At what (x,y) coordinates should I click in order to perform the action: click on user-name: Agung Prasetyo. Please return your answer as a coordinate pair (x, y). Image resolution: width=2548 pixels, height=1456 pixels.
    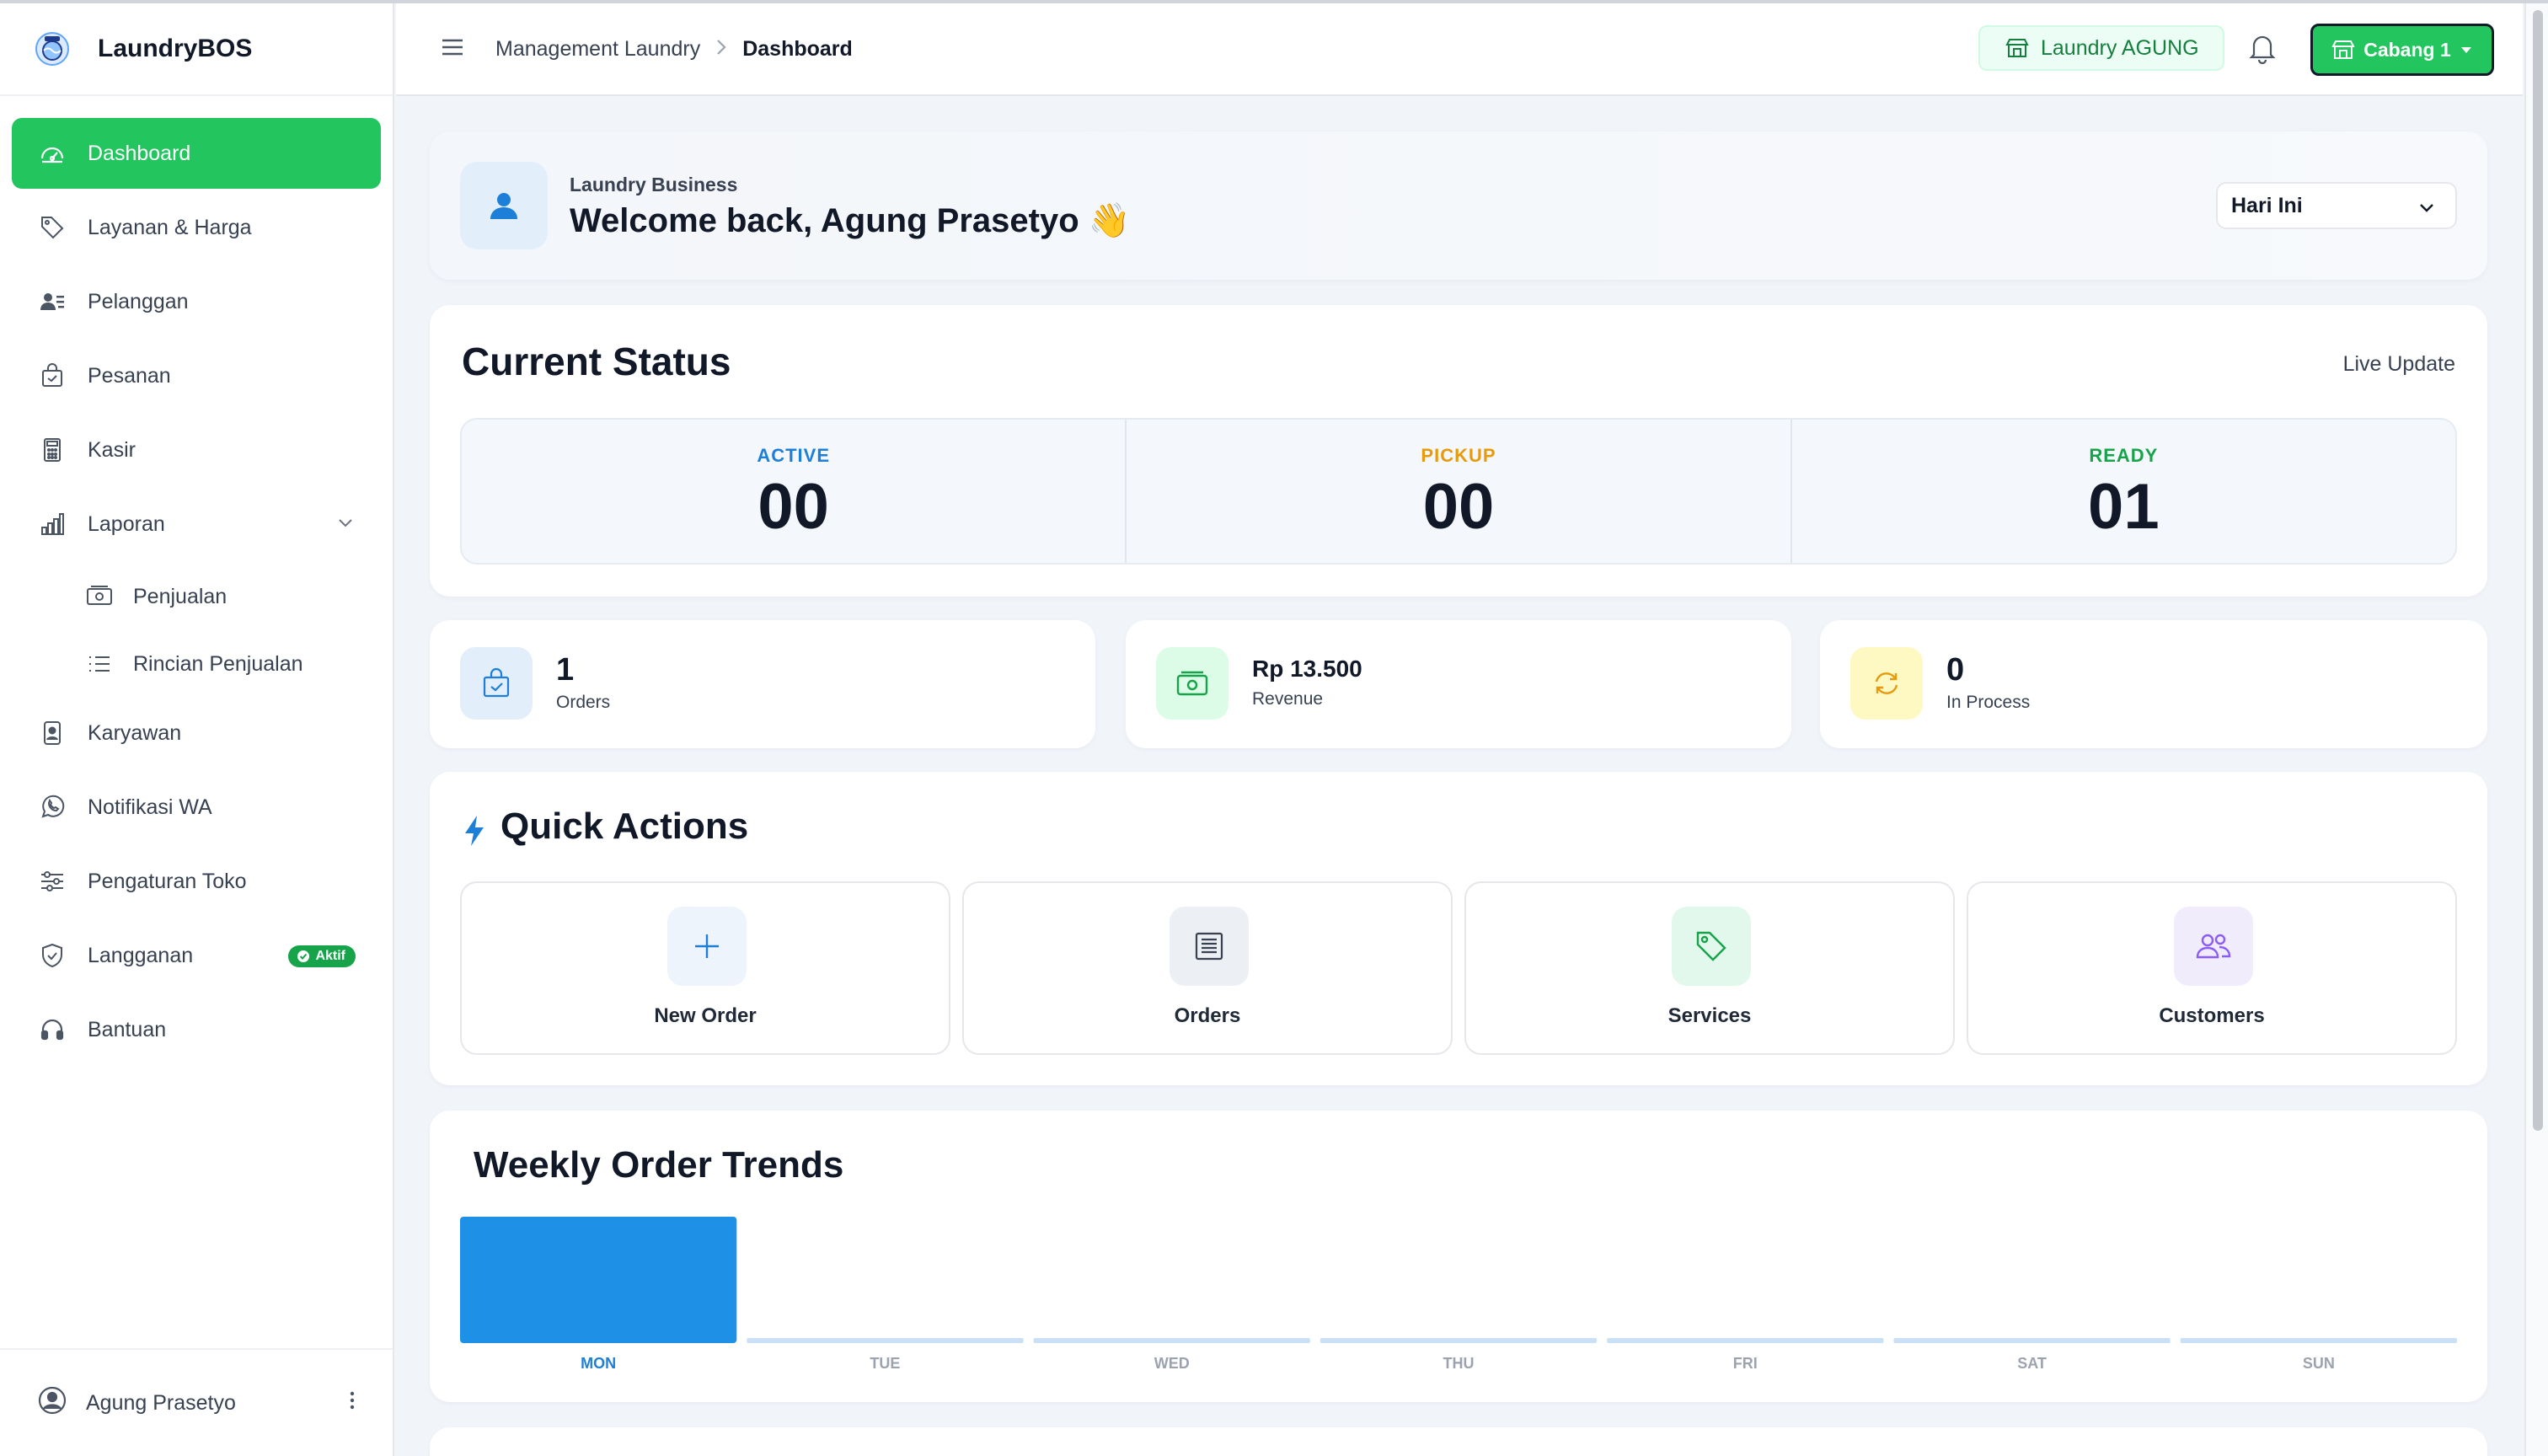
    Looking at the image, I should click on (161, 1402).